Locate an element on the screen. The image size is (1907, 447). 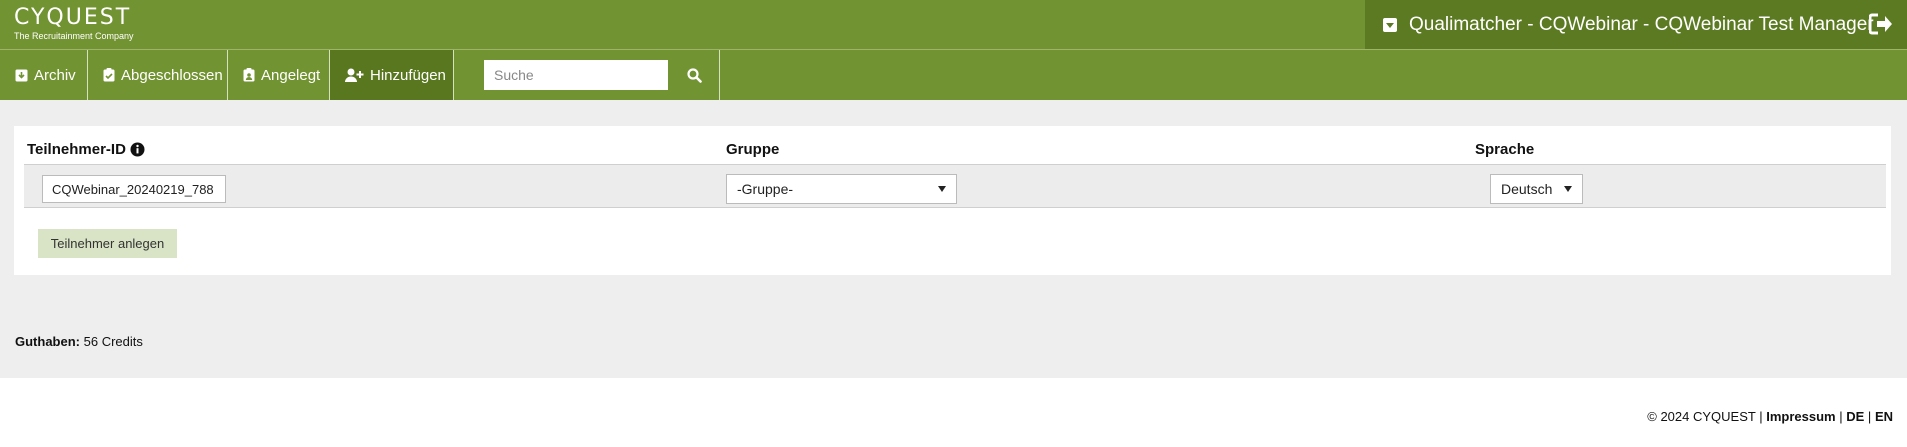
clipboard-check-icon is located at coordinates (109, 75).